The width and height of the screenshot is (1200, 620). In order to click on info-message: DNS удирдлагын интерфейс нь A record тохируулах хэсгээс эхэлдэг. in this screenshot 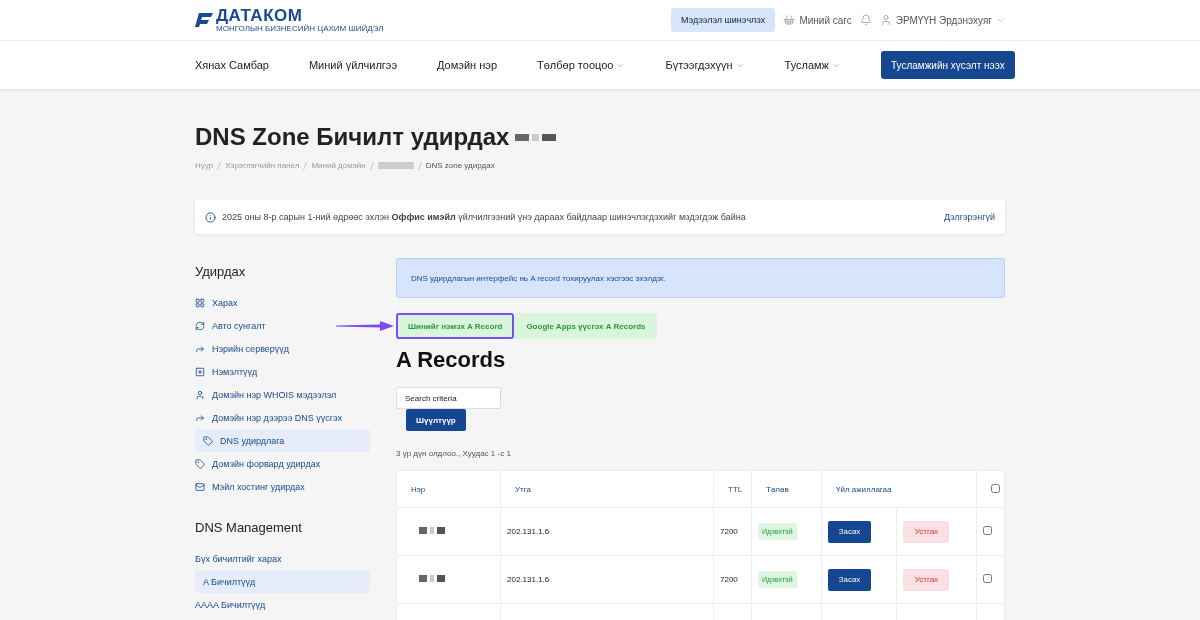, I will do `click(700, 278)`.